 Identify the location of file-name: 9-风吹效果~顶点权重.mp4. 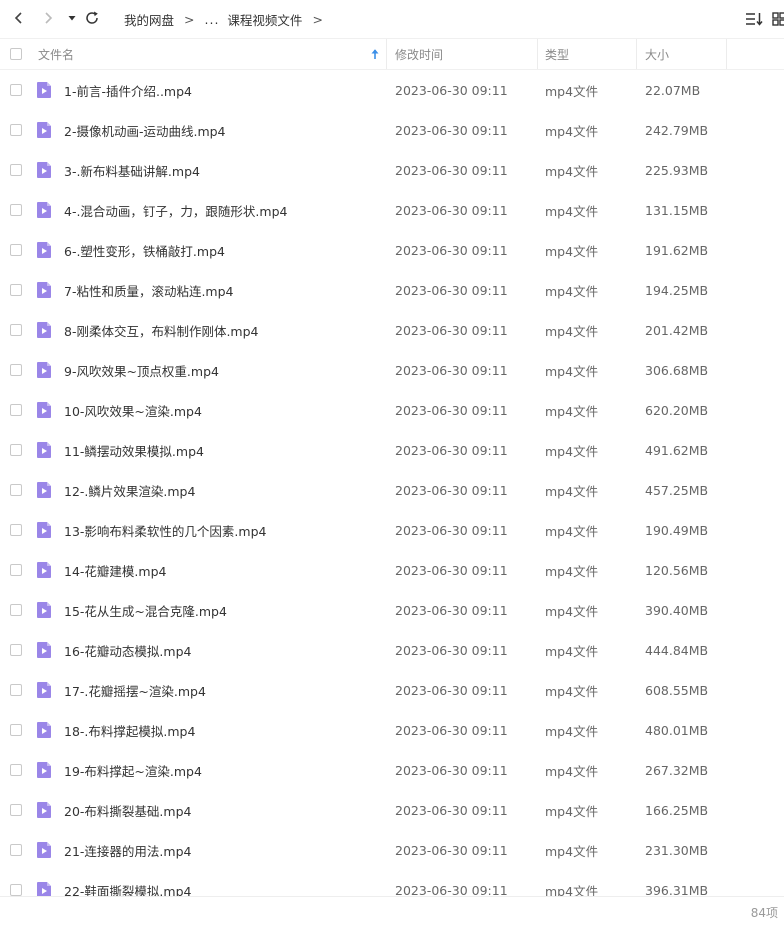
(141, 370).